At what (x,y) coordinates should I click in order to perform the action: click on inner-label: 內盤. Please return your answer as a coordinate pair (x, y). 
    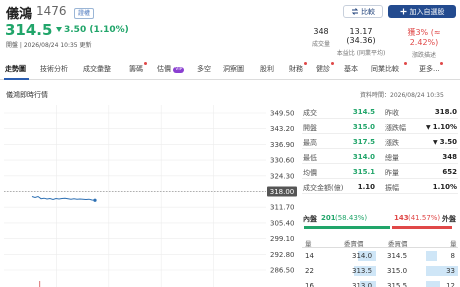
    Looking at the image, I should click on (310, 219).